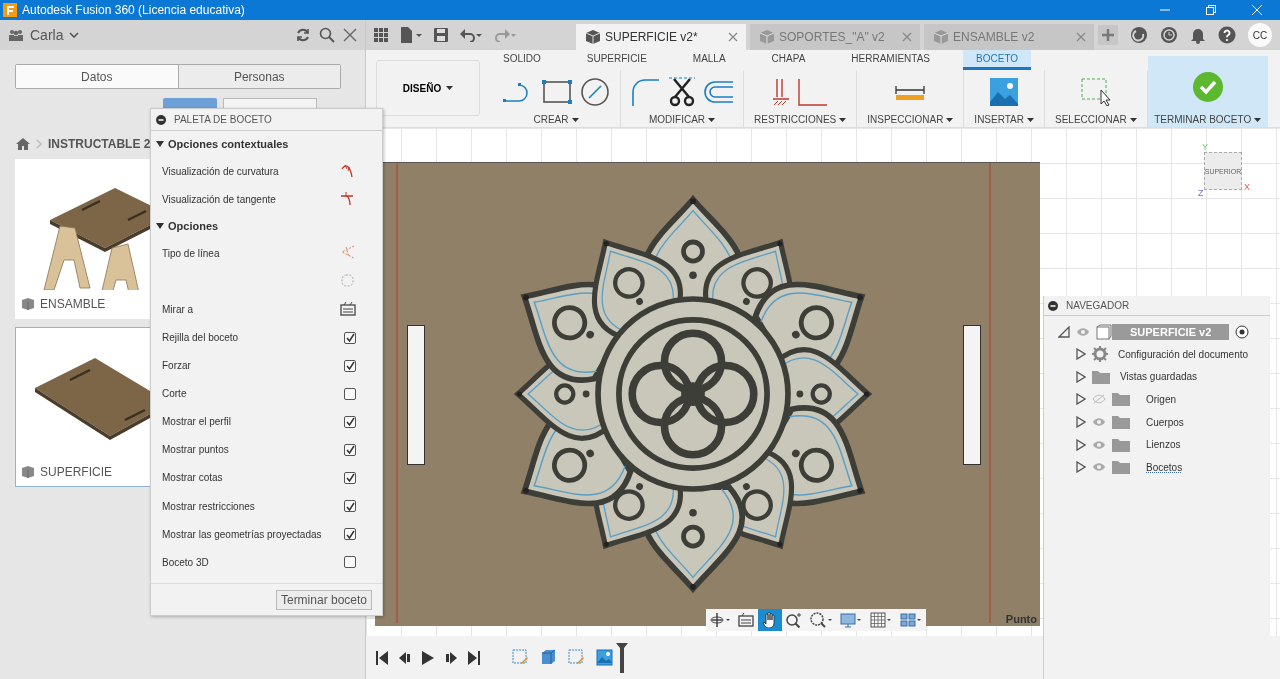  Describe the element at coordinates (1098, 305) in the screenshot. I see `panel-title: NAVEGADOR` at that location.